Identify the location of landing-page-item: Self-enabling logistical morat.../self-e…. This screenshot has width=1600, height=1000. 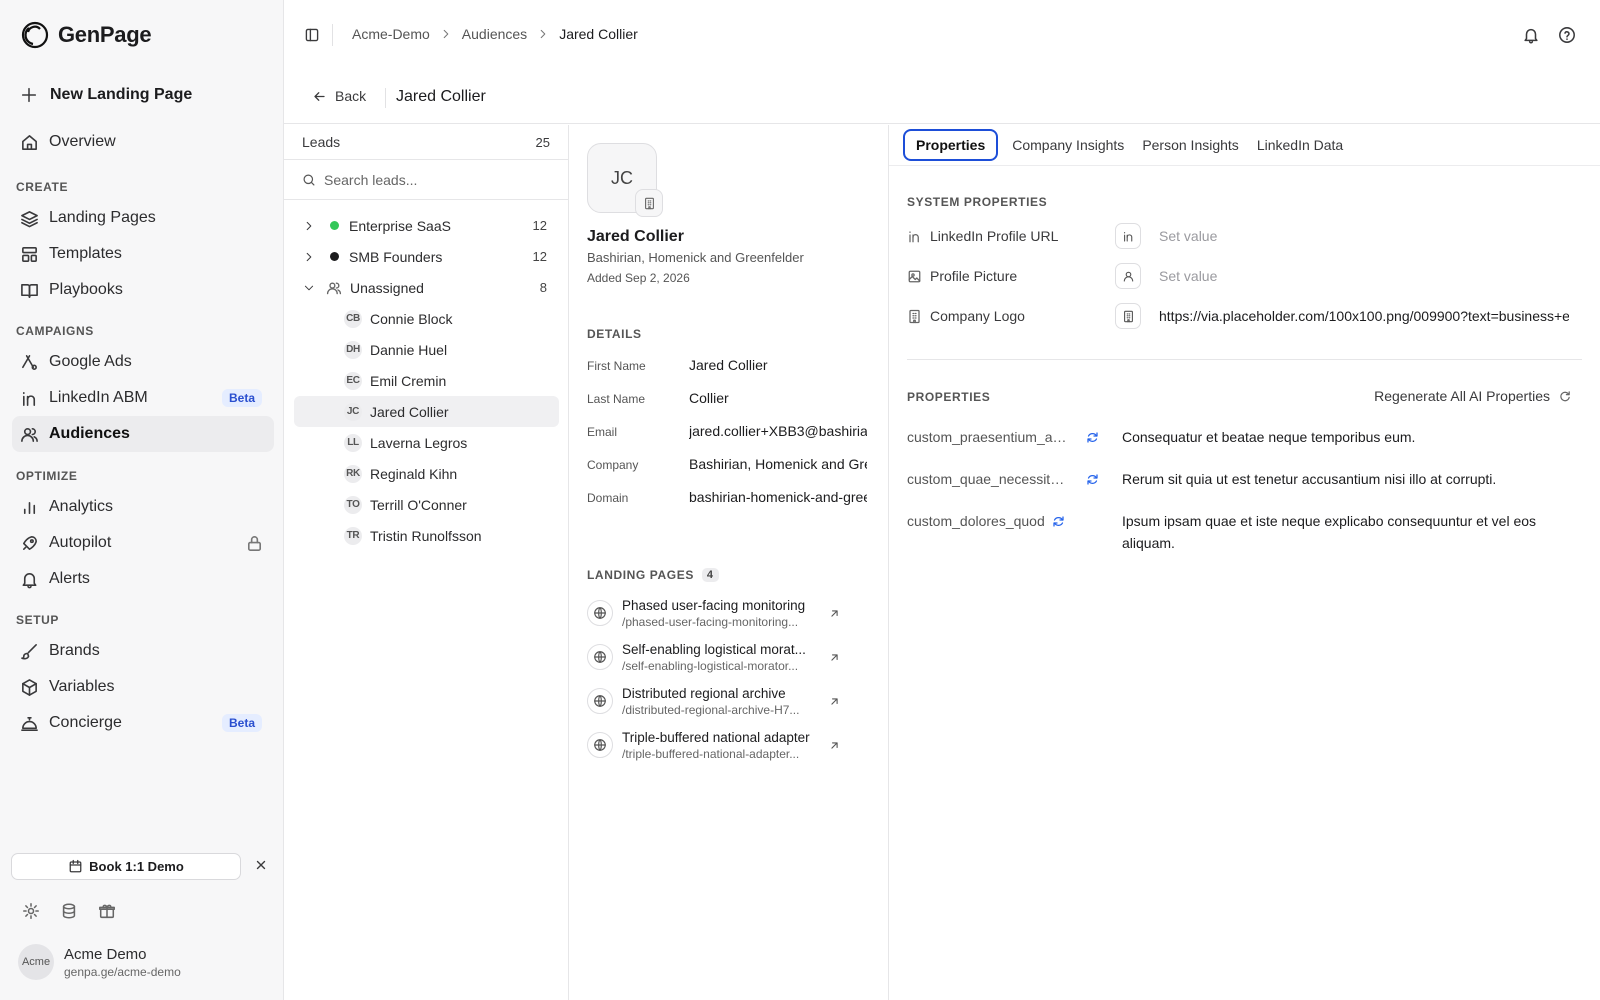
(732, 657).